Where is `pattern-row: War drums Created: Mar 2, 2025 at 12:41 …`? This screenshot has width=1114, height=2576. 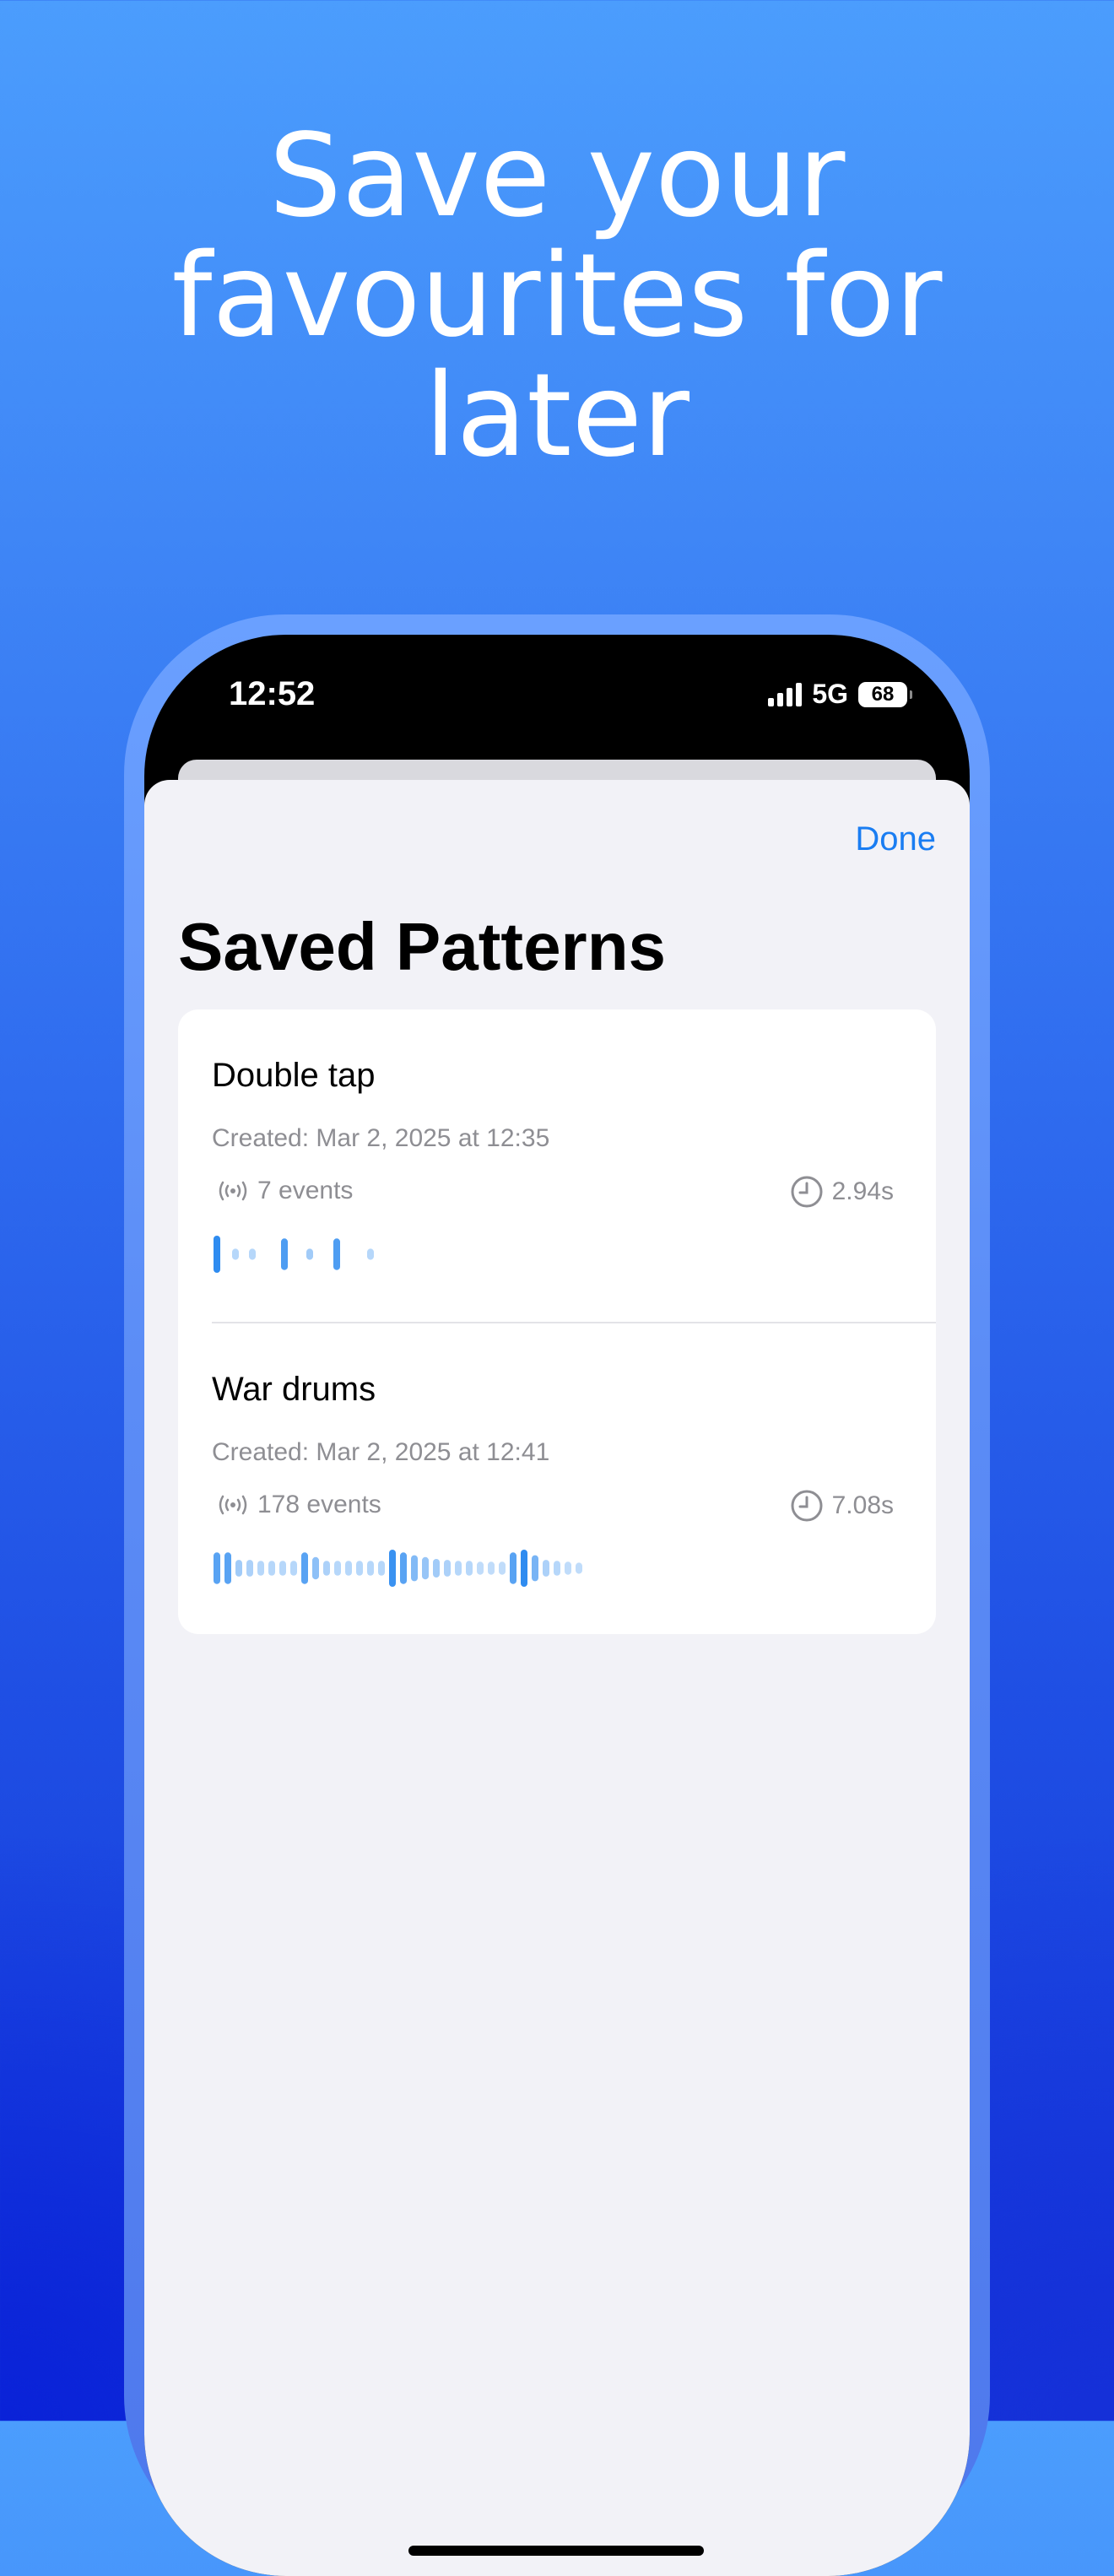
pattern-row: War drums Created: Mar 2, 2025 at 12:41 … is located at coordinates (557, 1478).